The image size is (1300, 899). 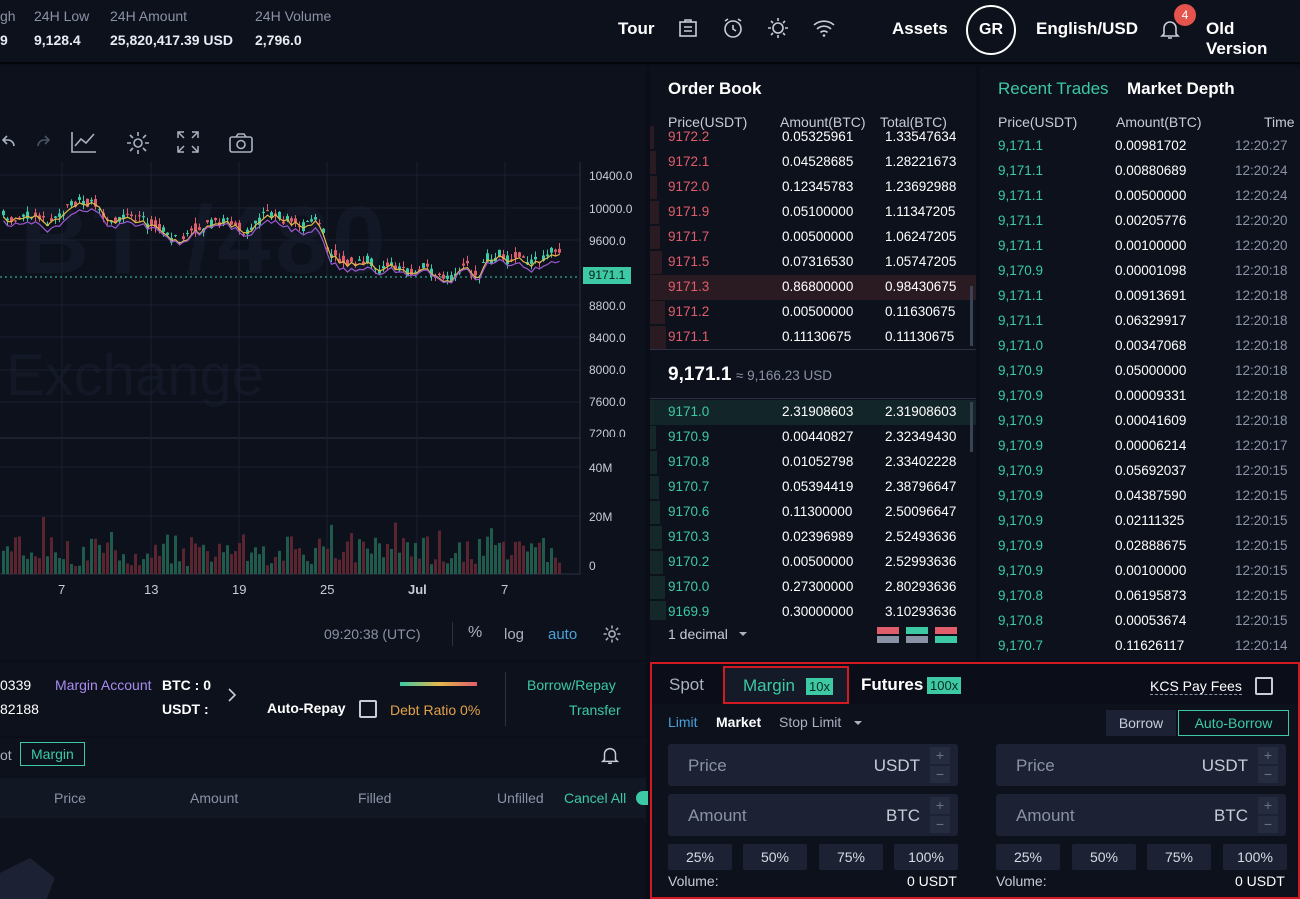 What do you see at coordinates (813, 610) in the screenshot?
I see `order-book-row: 9169.9 0.30000000 3.10293636` at bounding box center [813, 610].